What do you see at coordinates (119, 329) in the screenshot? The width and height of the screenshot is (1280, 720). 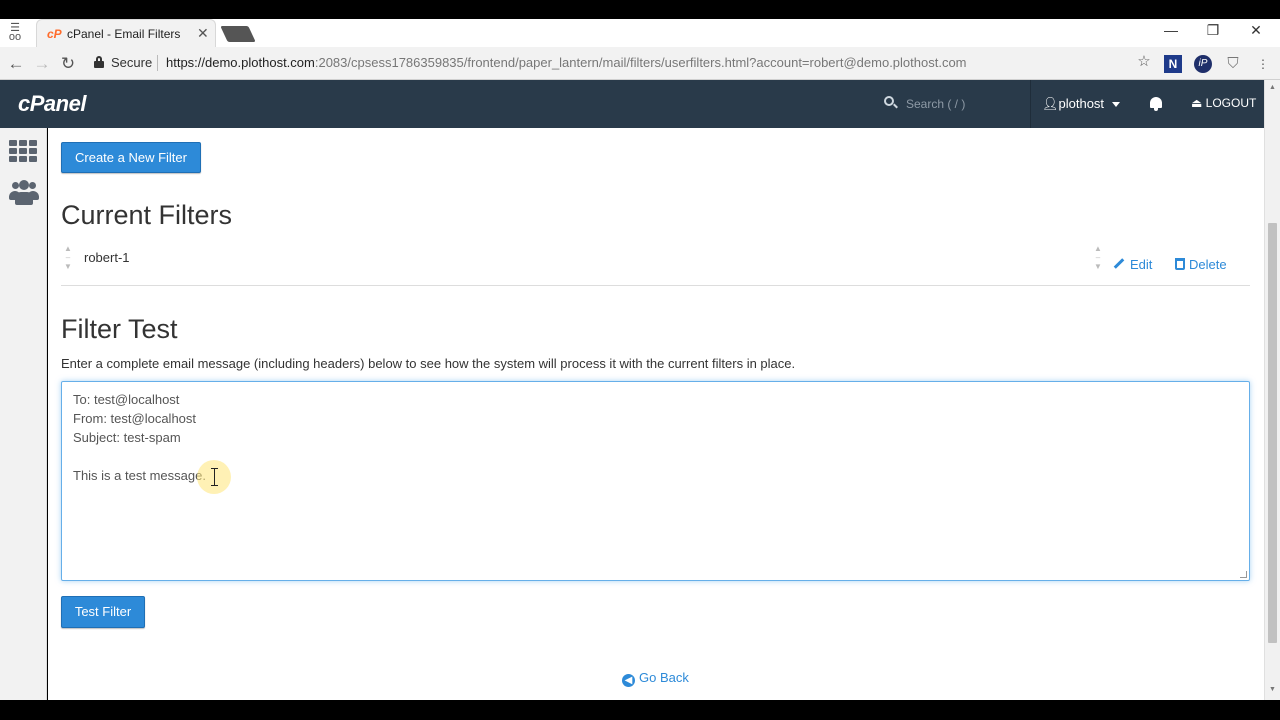 I see `filter-test-title: Filter Test` at bounding box center [119, 329].